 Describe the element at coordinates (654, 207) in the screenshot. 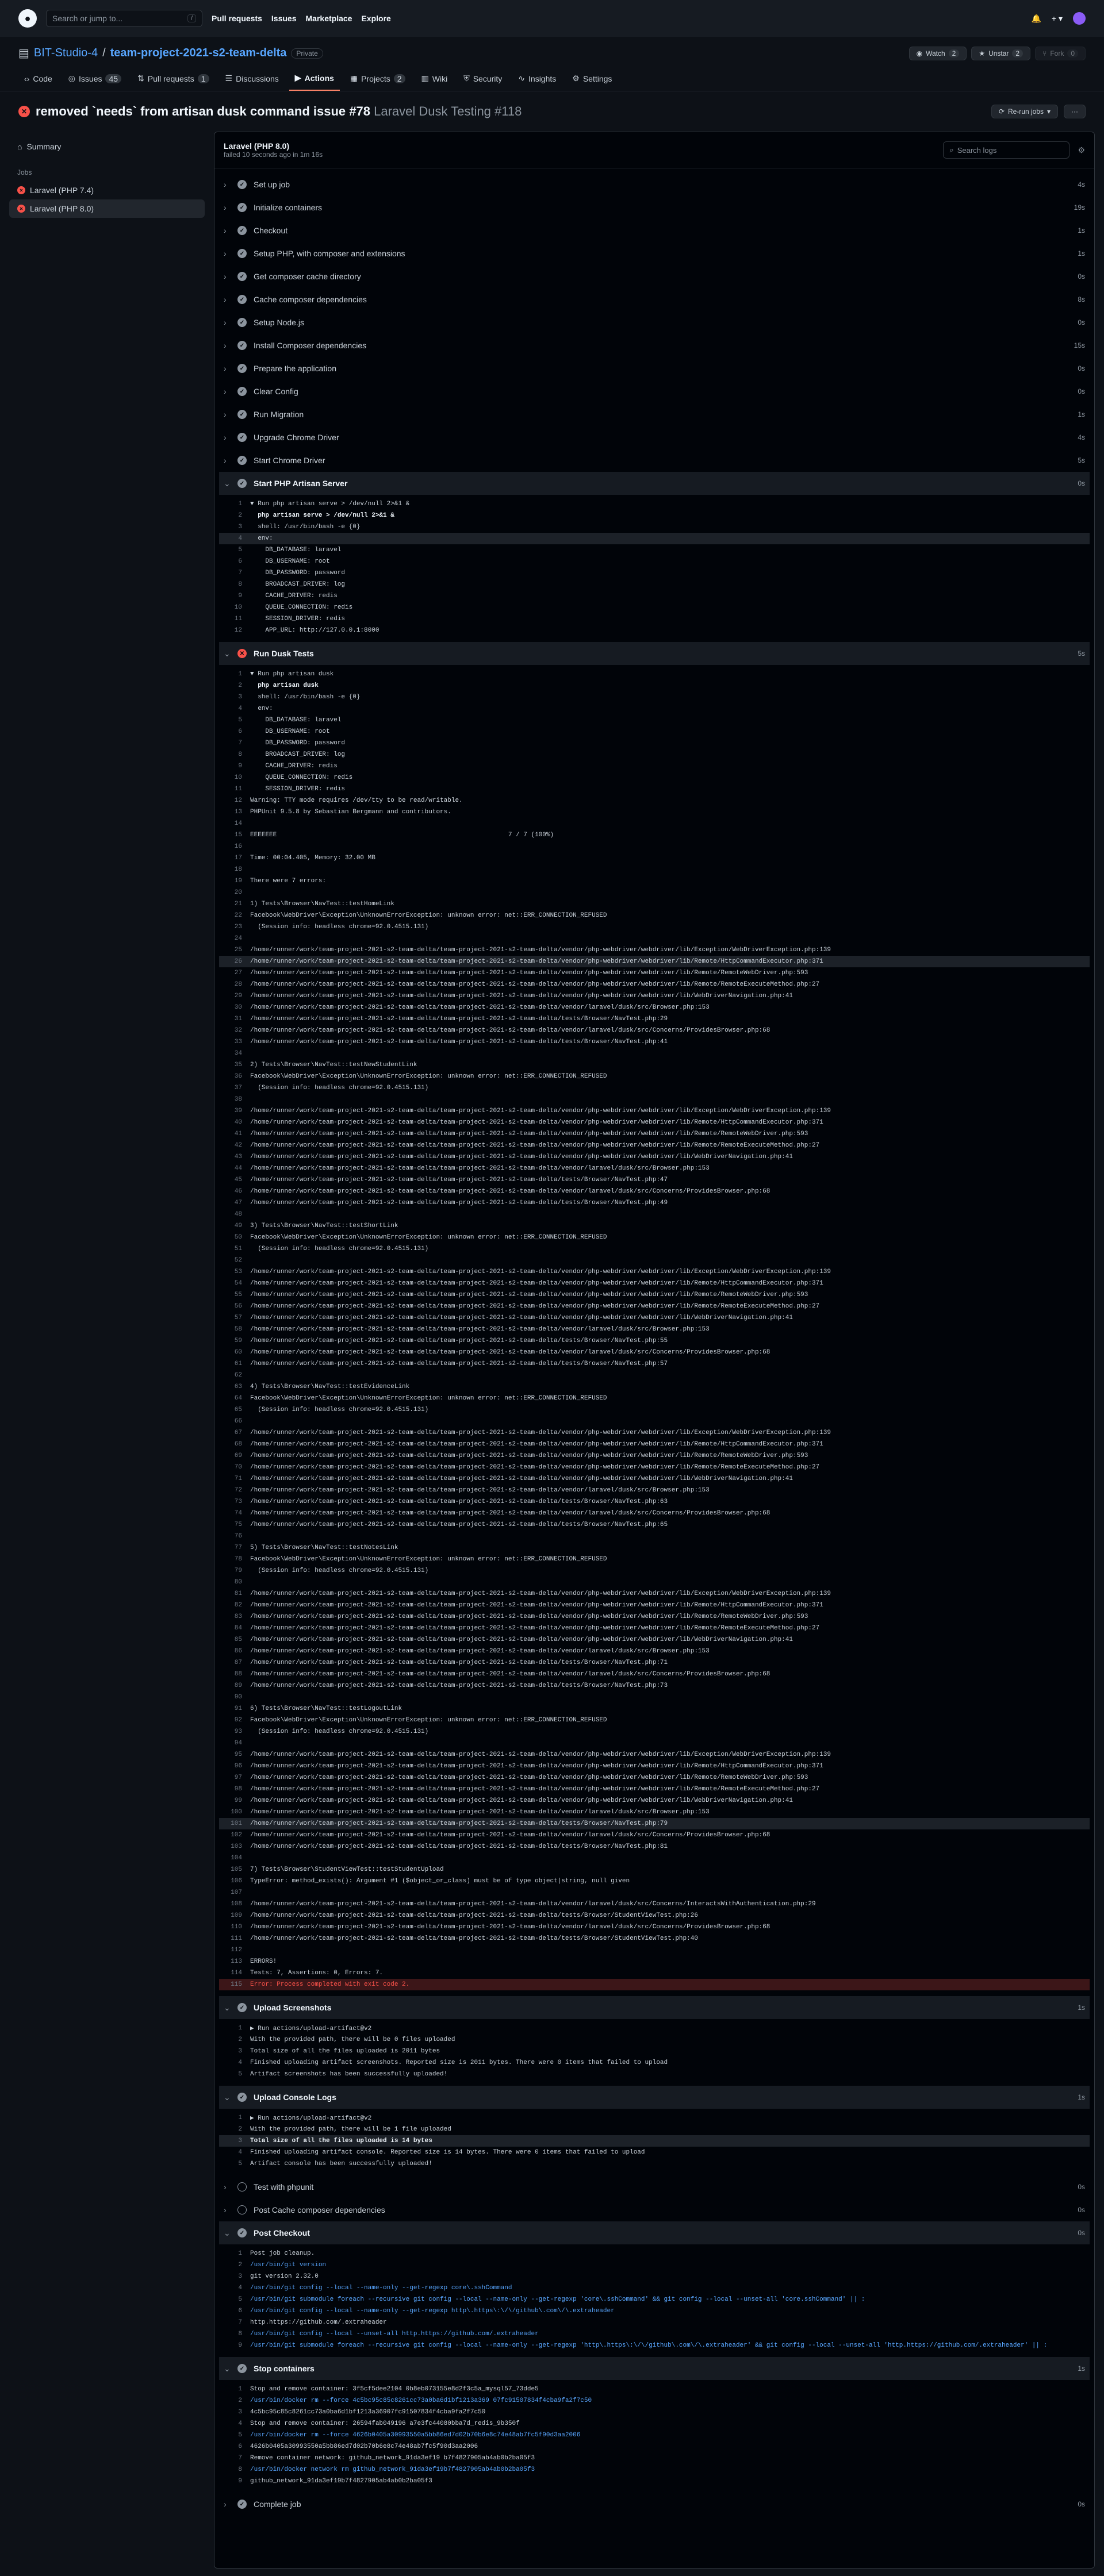

I see `job-step: › ✓ Initialize containers 19s` at that location.